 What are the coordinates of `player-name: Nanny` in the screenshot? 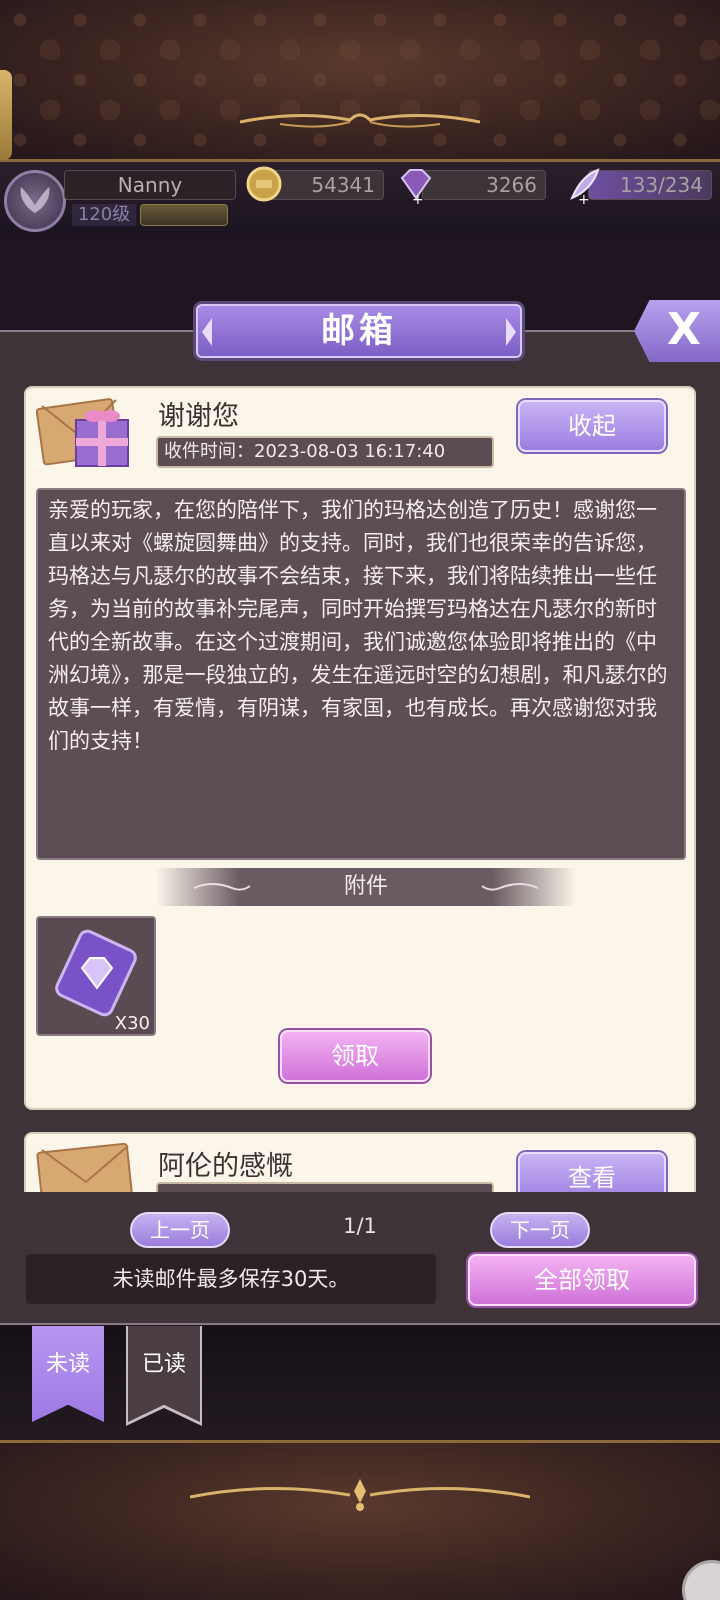 It's located at (150, 185).